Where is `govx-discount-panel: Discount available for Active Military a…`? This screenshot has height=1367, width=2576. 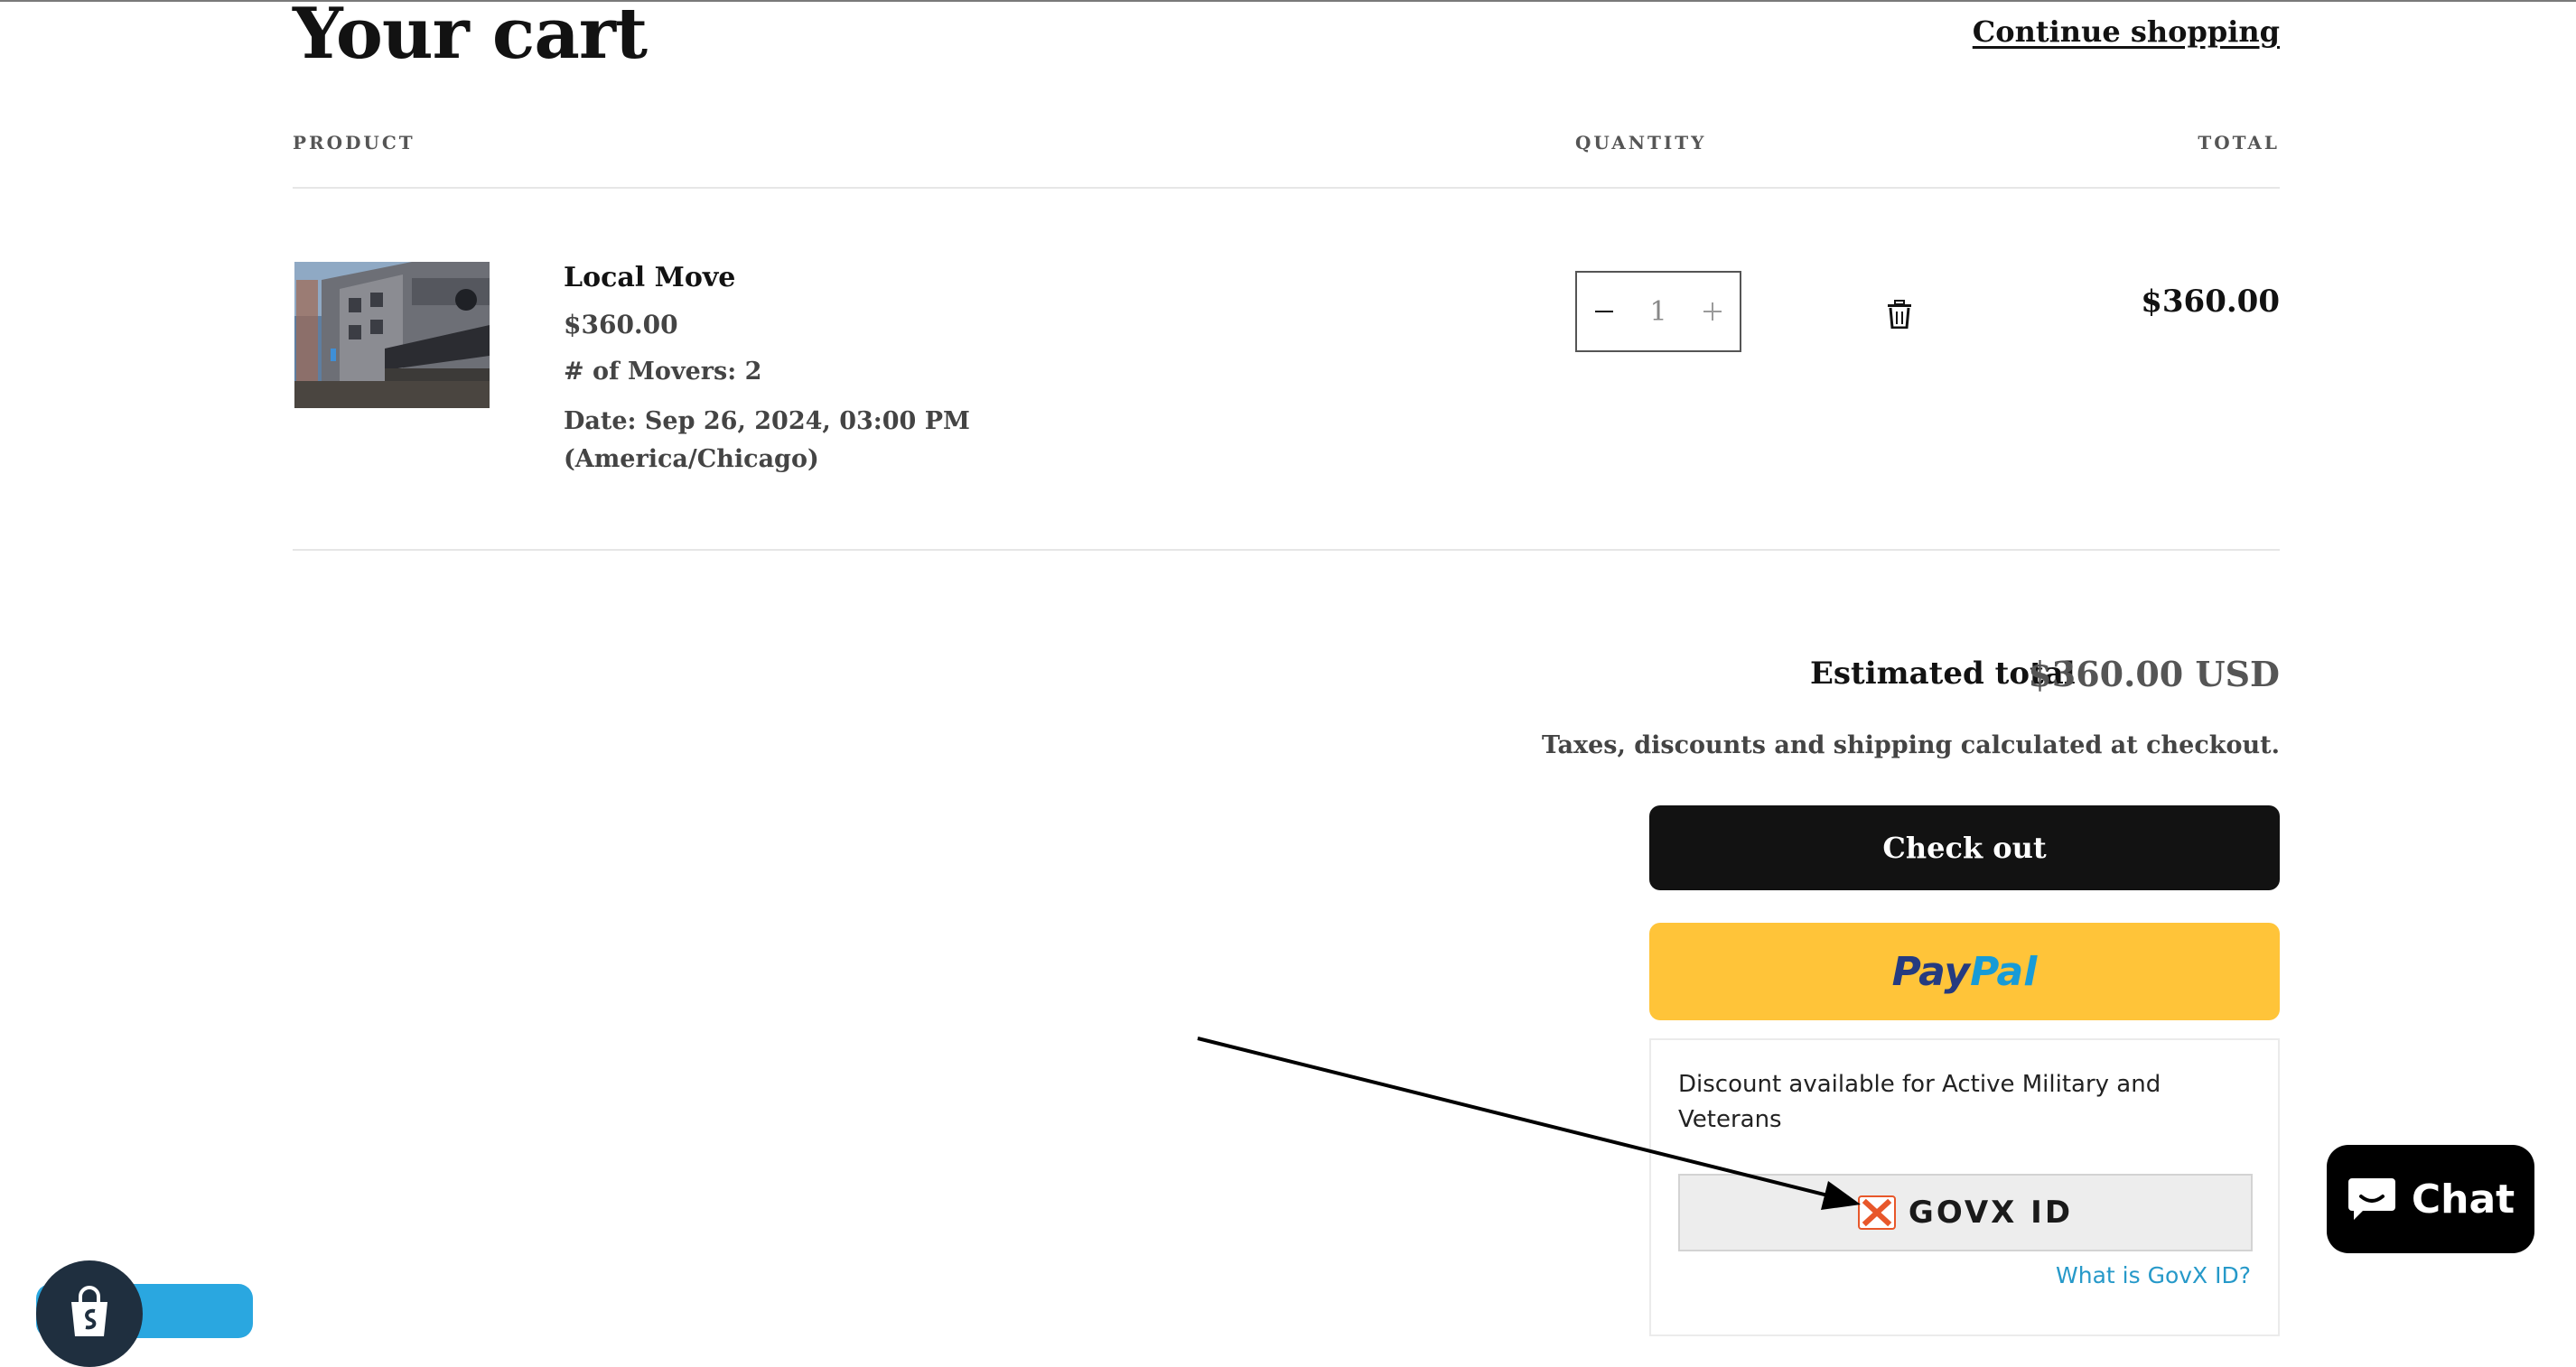
govx-discount-panel: Discount available for Active Military a… is located at coordinates (1965, 1187).